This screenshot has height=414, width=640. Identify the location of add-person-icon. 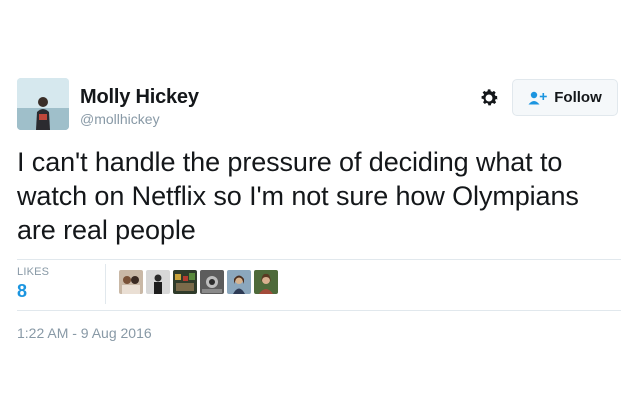
(538, 98).